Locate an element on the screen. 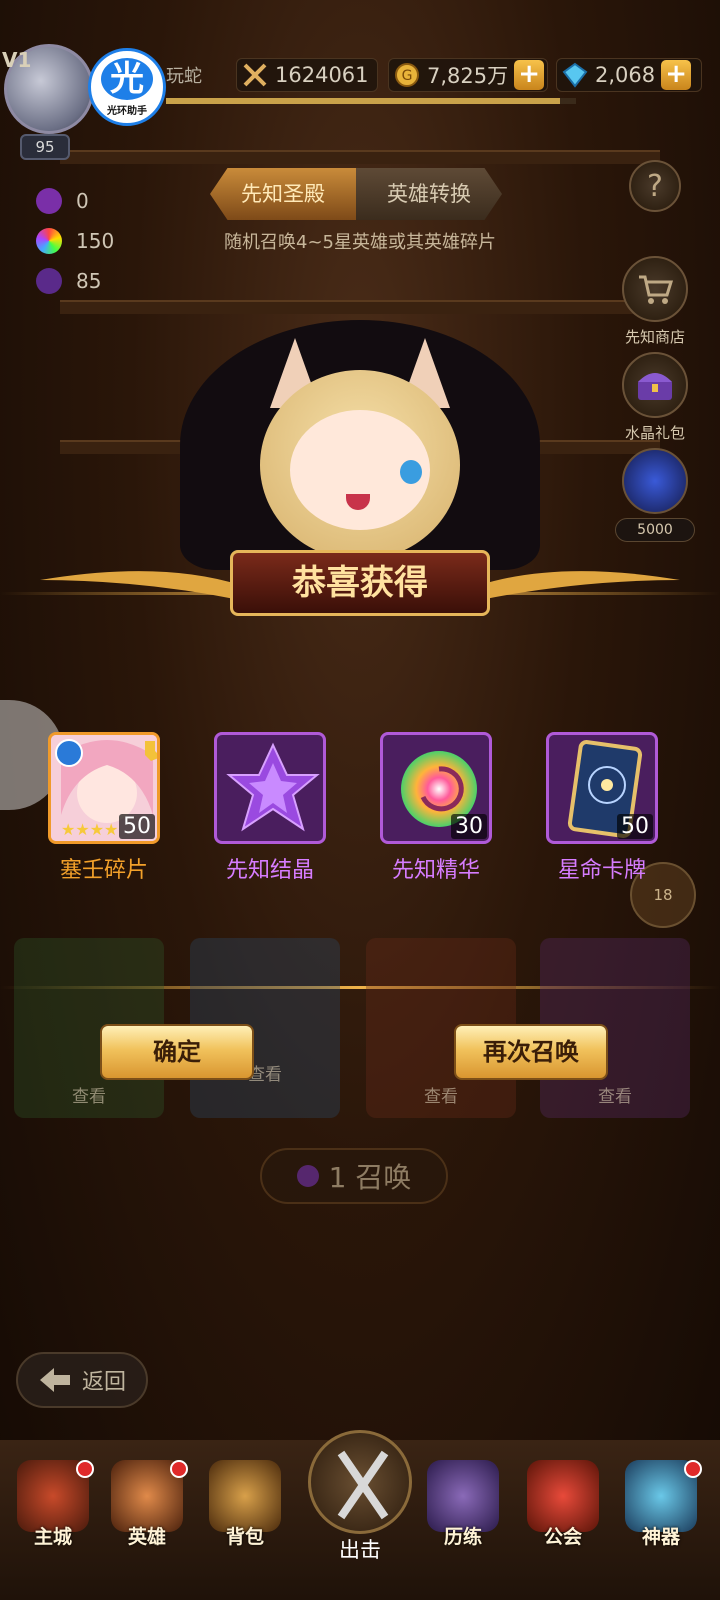 The image size is (720, 1600). nav-label: 历练 is located at coordinates (462, 1537).